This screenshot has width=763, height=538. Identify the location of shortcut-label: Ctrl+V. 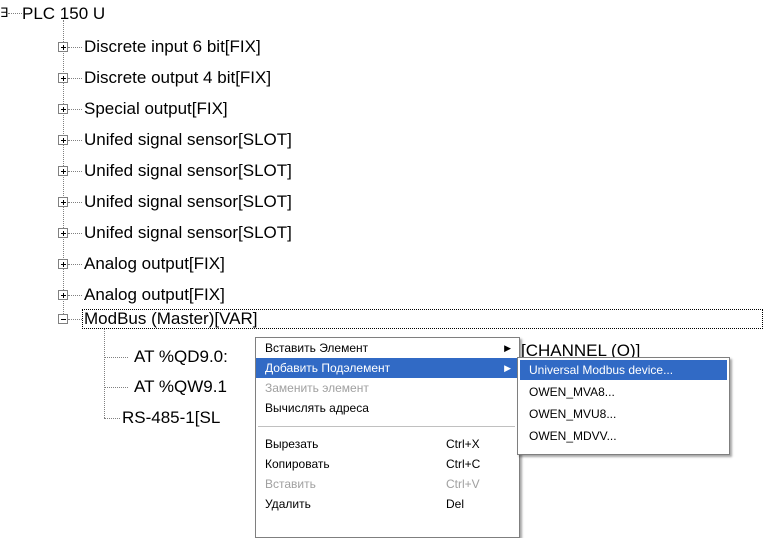
(463, 484).